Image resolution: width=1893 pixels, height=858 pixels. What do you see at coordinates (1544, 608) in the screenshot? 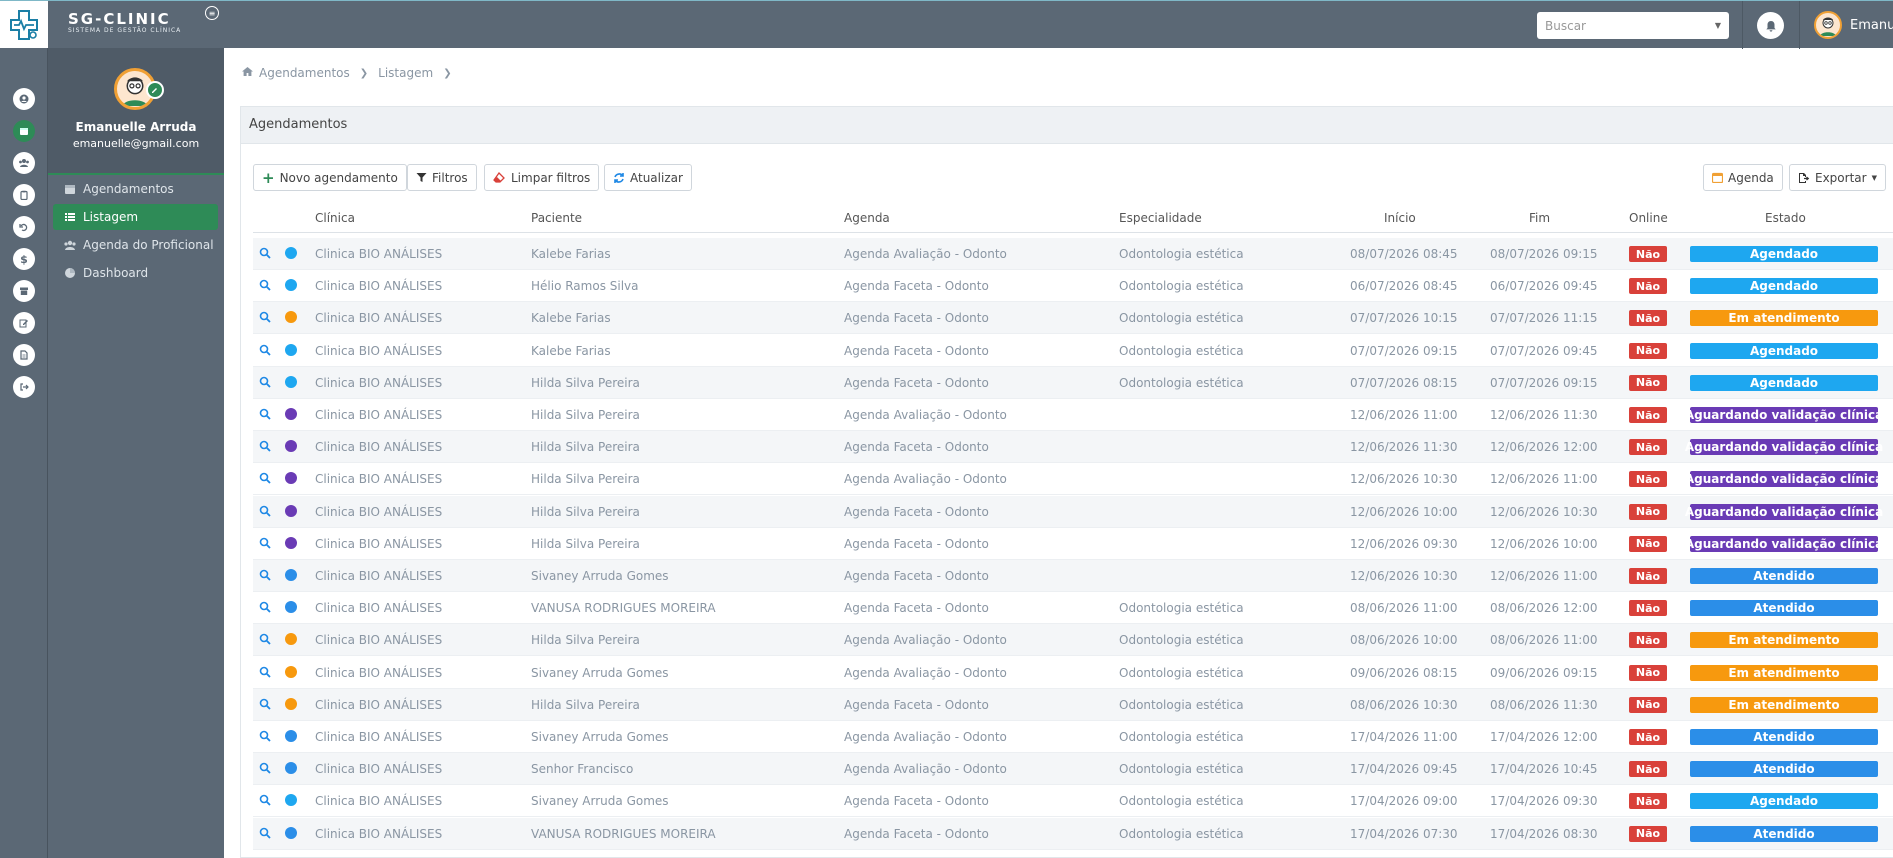
I see `cell-fim: 08/06/2026 12:00` at bounding box center [1544, 608].